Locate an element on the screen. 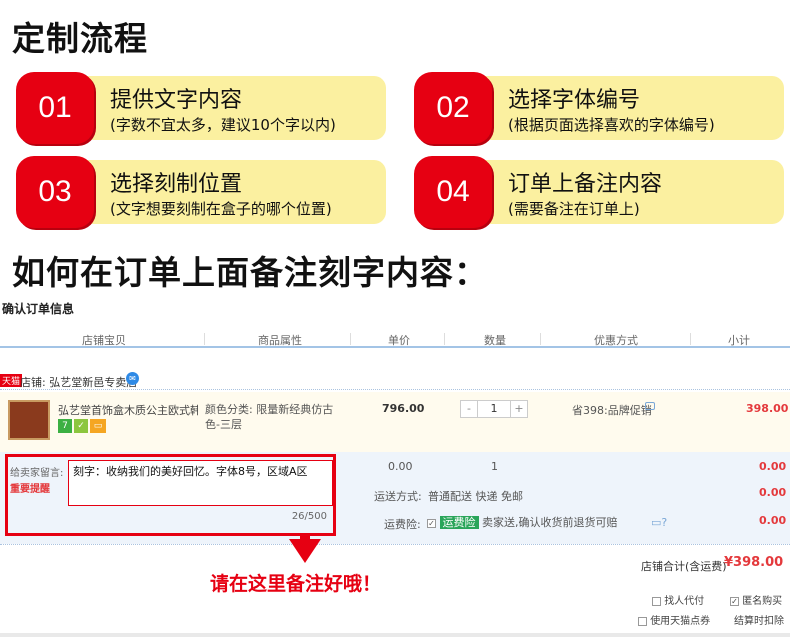 Image resolution: width=790 pixels, height=637 pixels. step-sub-text: (文字想要刻制在盒子的哪个位置) is located at coordinates (221, 209).